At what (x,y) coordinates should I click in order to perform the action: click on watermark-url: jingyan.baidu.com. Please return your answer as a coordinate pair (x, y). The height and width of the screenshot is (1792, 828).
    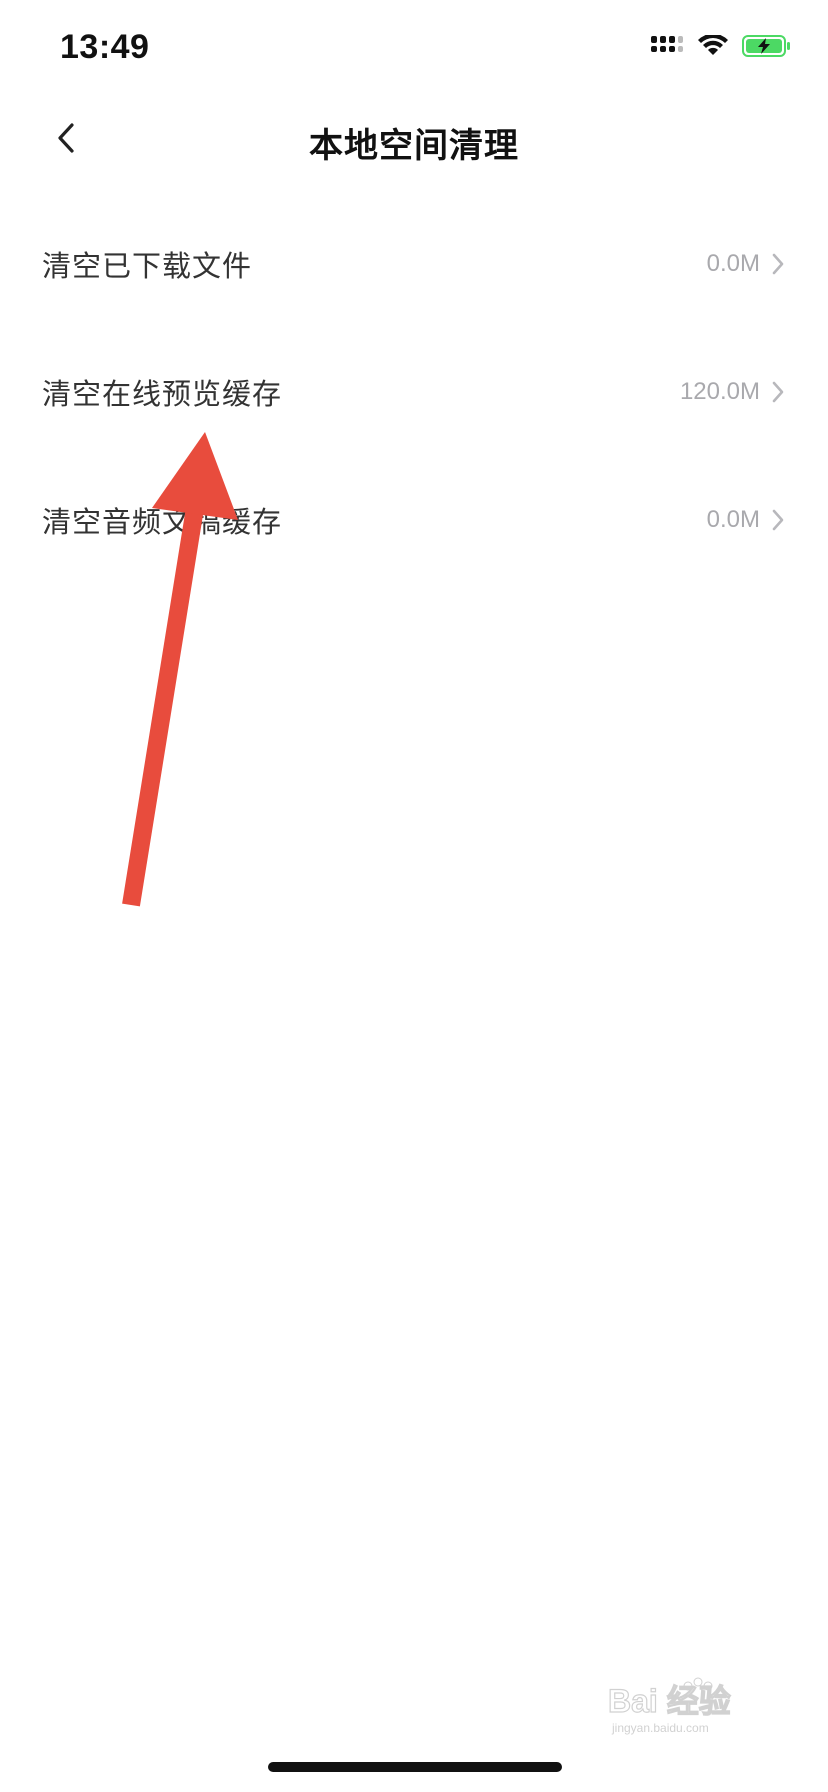
    Looking at the image, I should click on (660, 1728).